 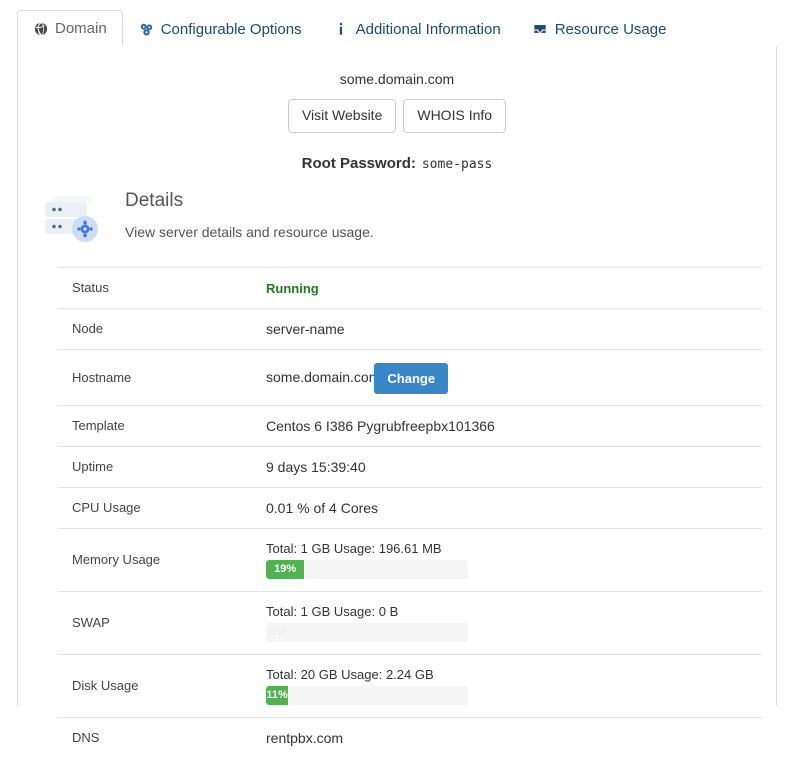 What do you see at coordinates (341, 29) in the screenshot?
I see `info-icon` at bounding box center [341, 29].